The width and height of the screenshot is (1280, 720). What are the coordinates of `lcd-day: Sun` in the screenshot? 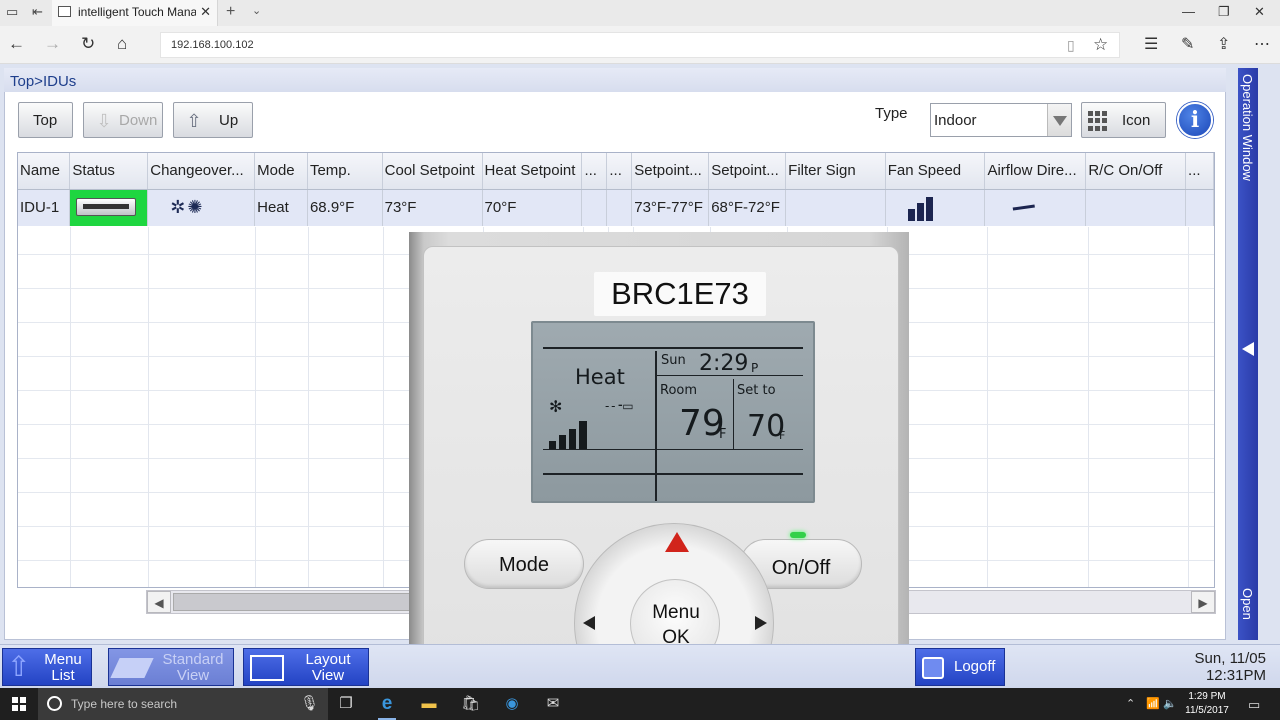 It's located at (673, 360).